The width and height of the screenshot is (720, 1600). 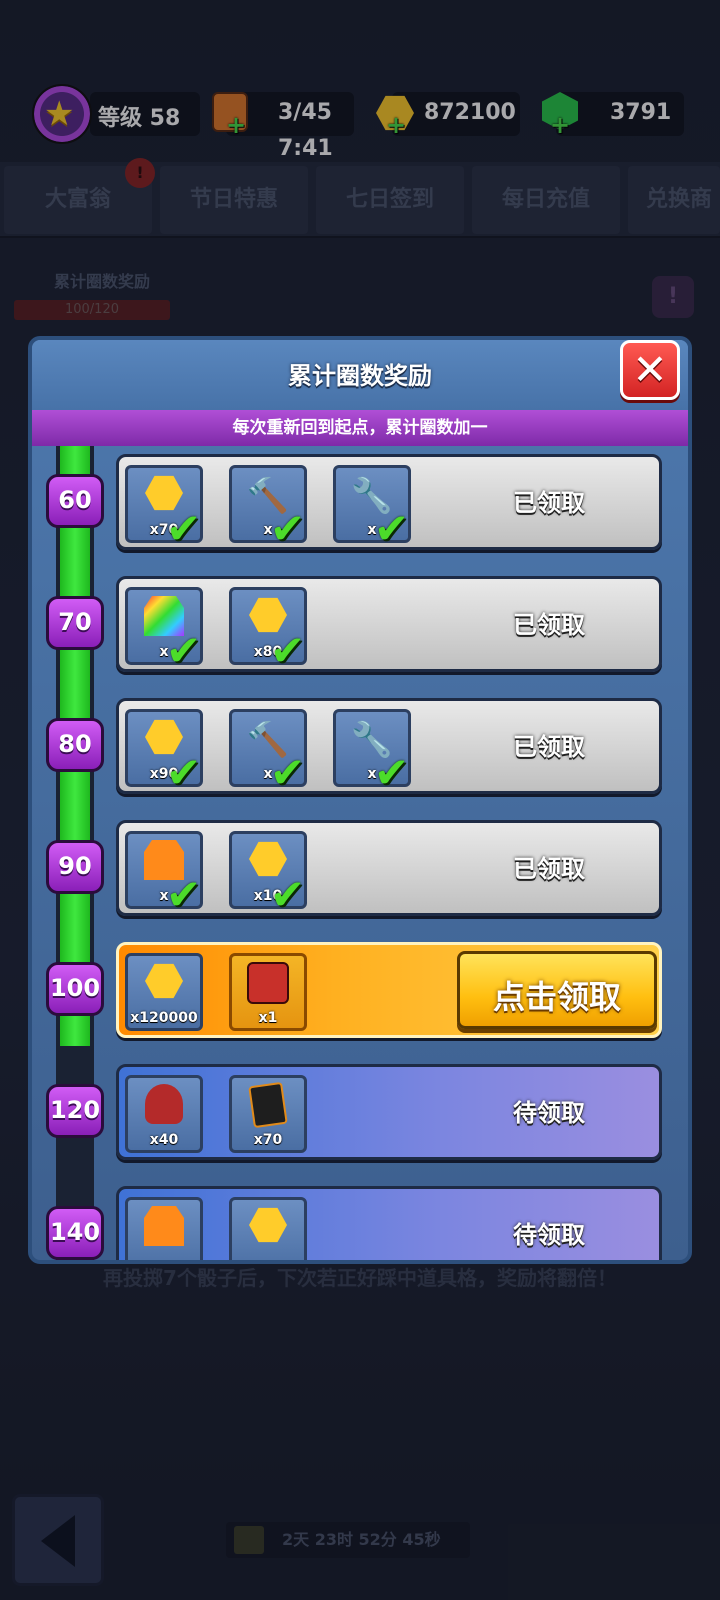 I want to click on reward-quantity: x70, so click(x=268, y=1140).